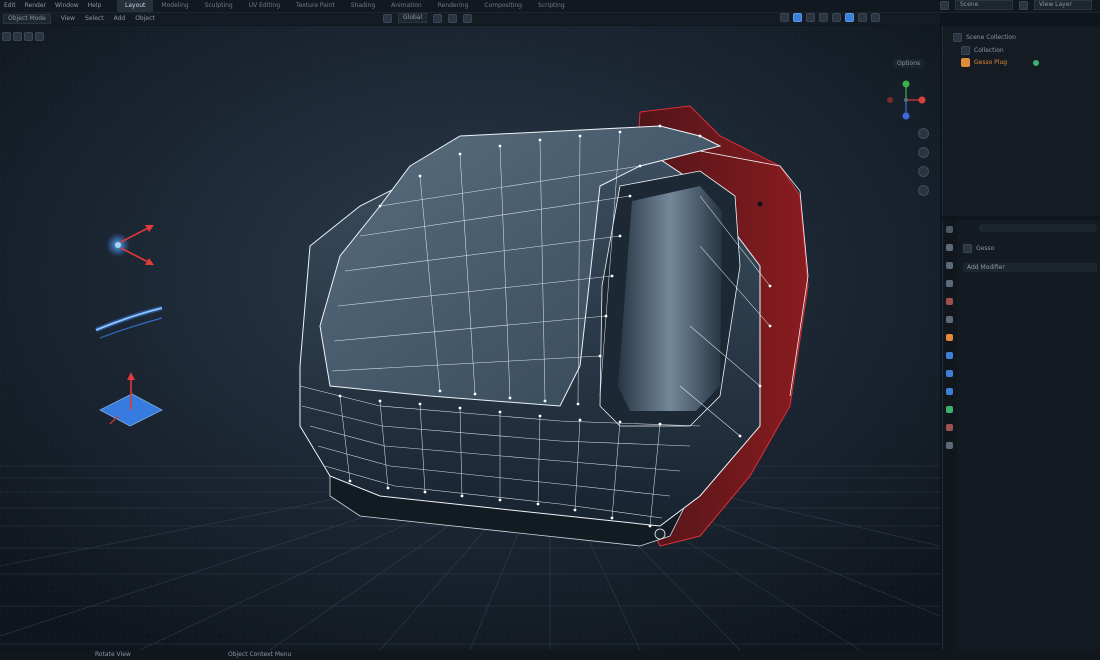  Describe the element at coordinates (923, 152) in the screenshot. I see `pan-icon` at that location.